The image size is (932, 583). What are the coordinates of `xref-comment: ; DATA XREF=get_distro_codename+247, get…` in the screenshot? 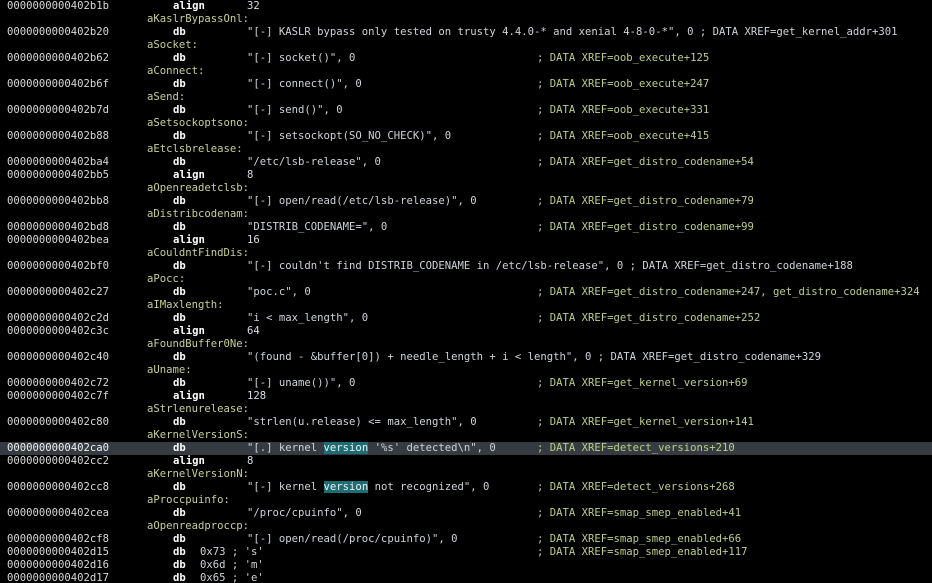 It's located at (728, 292).